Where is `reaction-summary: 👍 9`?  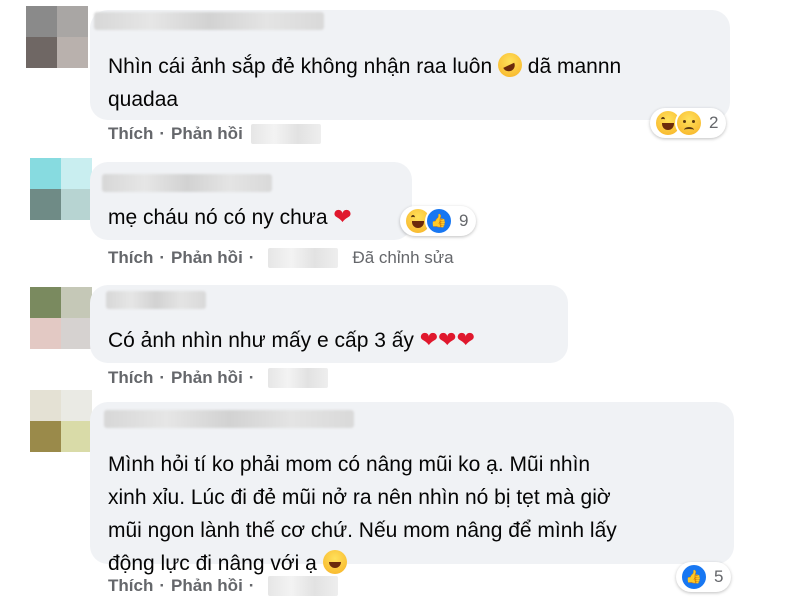
reaction-summary: 👍 9 is located at coordinates (438, 221).